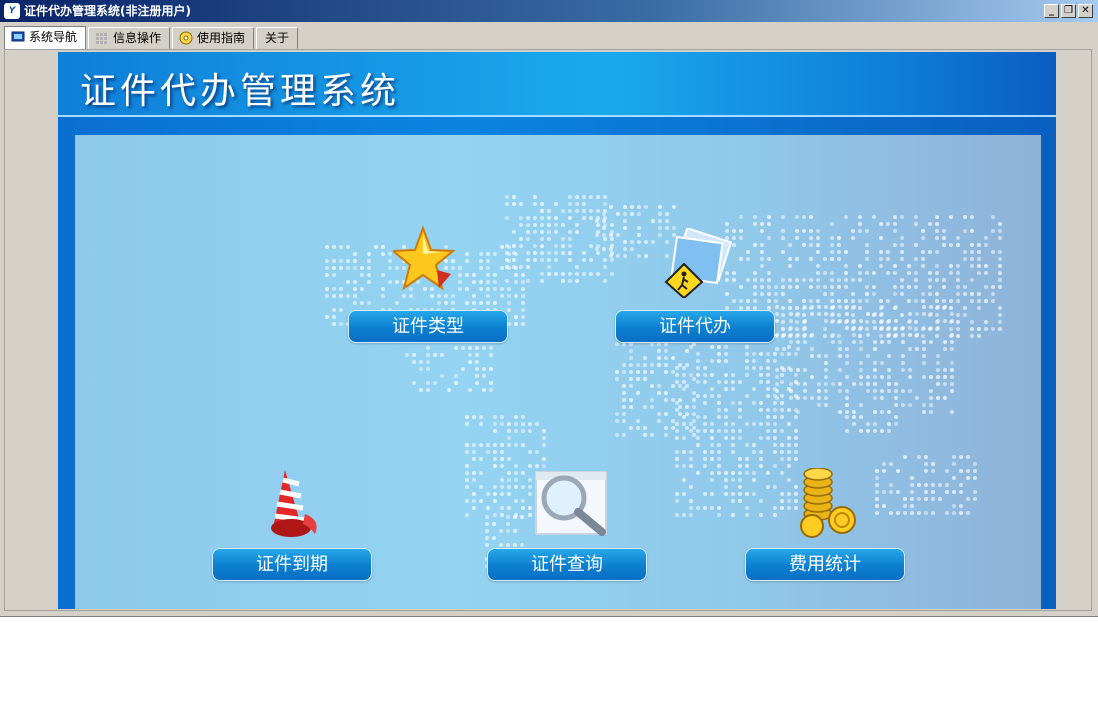 The image size is (1098, 714). What do you see at coordinates (129, 38) in the screenshot?
I see `tab-info-ops: 信息操作` at bounding box center [129, 38].